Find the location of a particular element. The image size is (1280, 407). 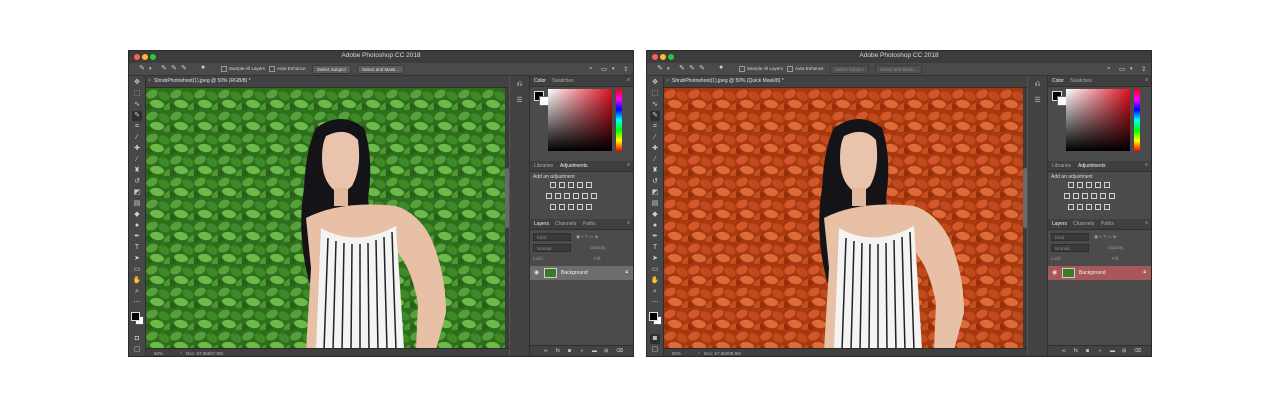

move-tool-icon: ✥ is located at coordinates (137, 83).